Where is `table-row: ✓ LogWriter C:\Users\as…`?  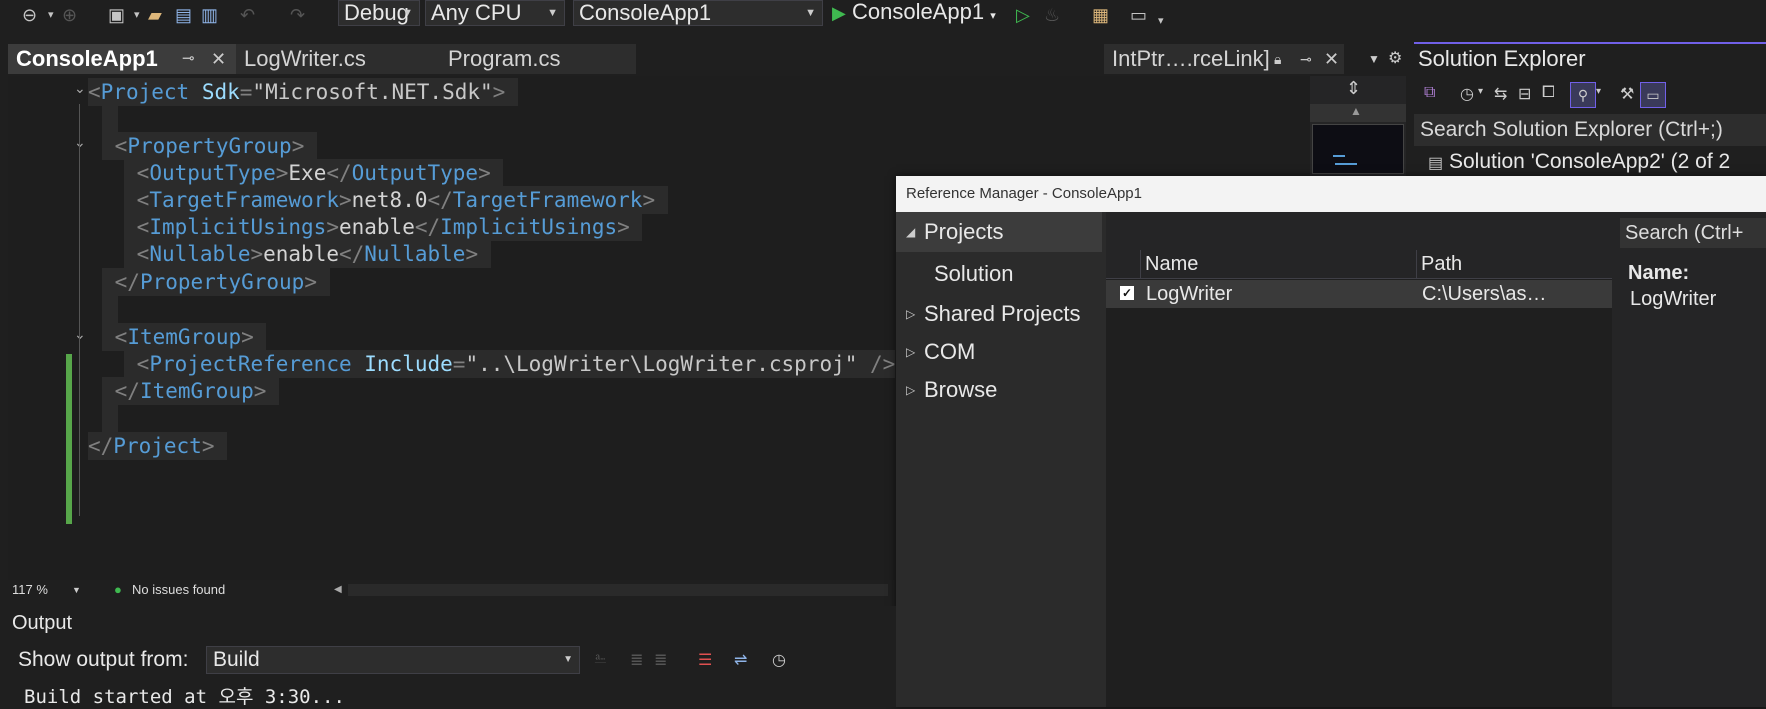 table-row: ✓ LogWriter C:\Users\as… is located at coordinates (1359, 294).